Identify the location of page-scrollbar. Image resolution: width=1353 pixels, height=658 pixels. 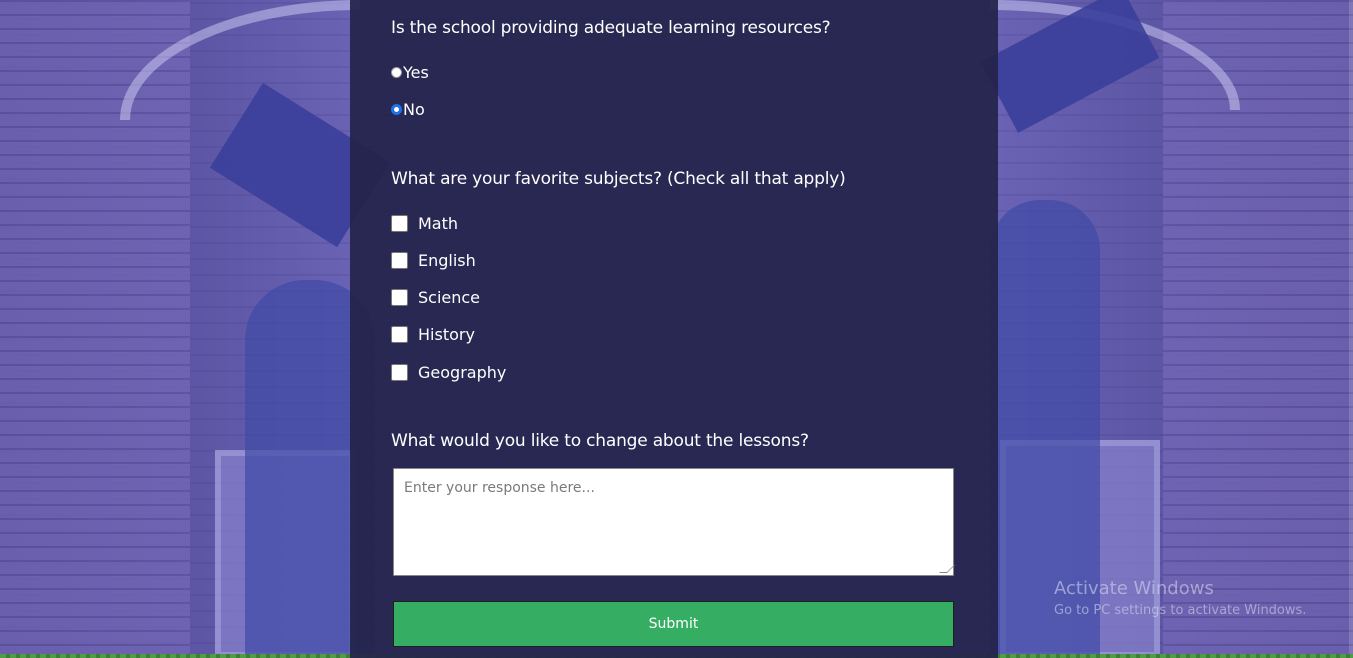
(1351, 327).